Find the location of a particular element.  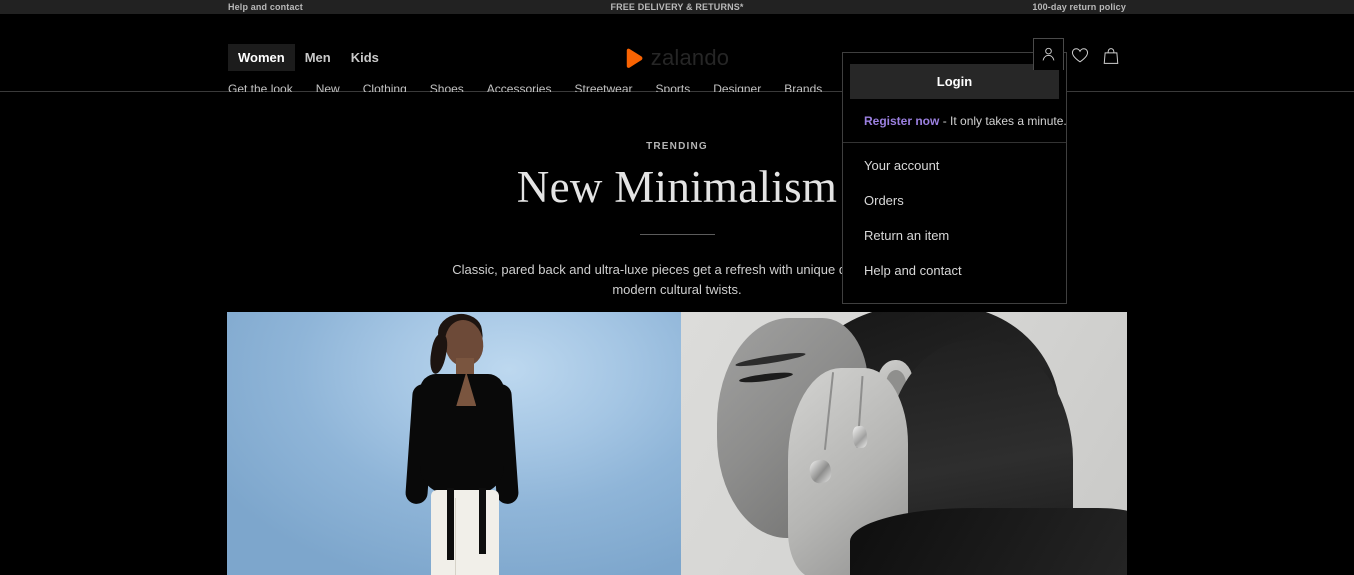

wishlist-icon-button is located at coordinates (1079, 56).